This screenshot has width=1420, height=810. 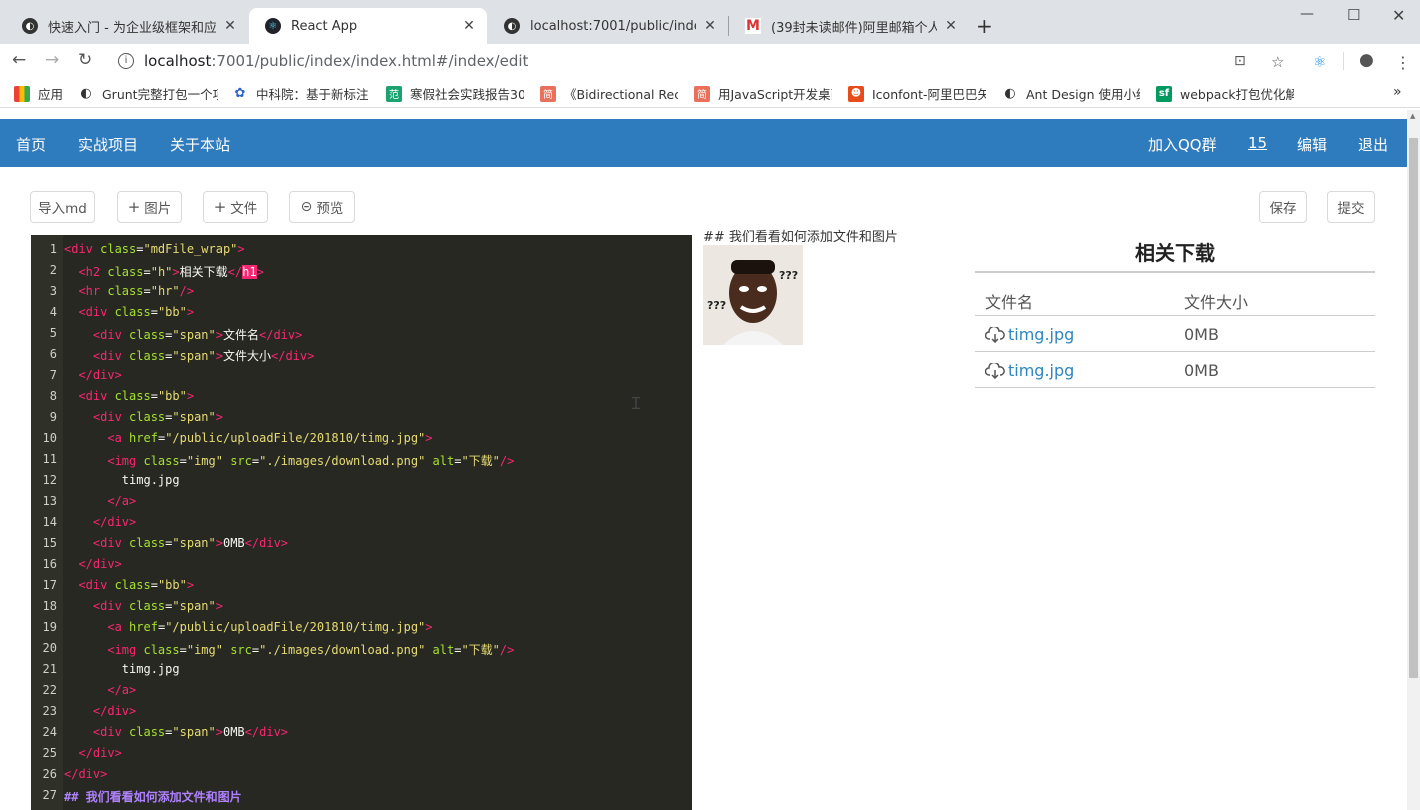 What do you see at coordinates (702, 93) in the screenshot?
I see `jianshu-icon: 简` at bounding box center [702, 93].